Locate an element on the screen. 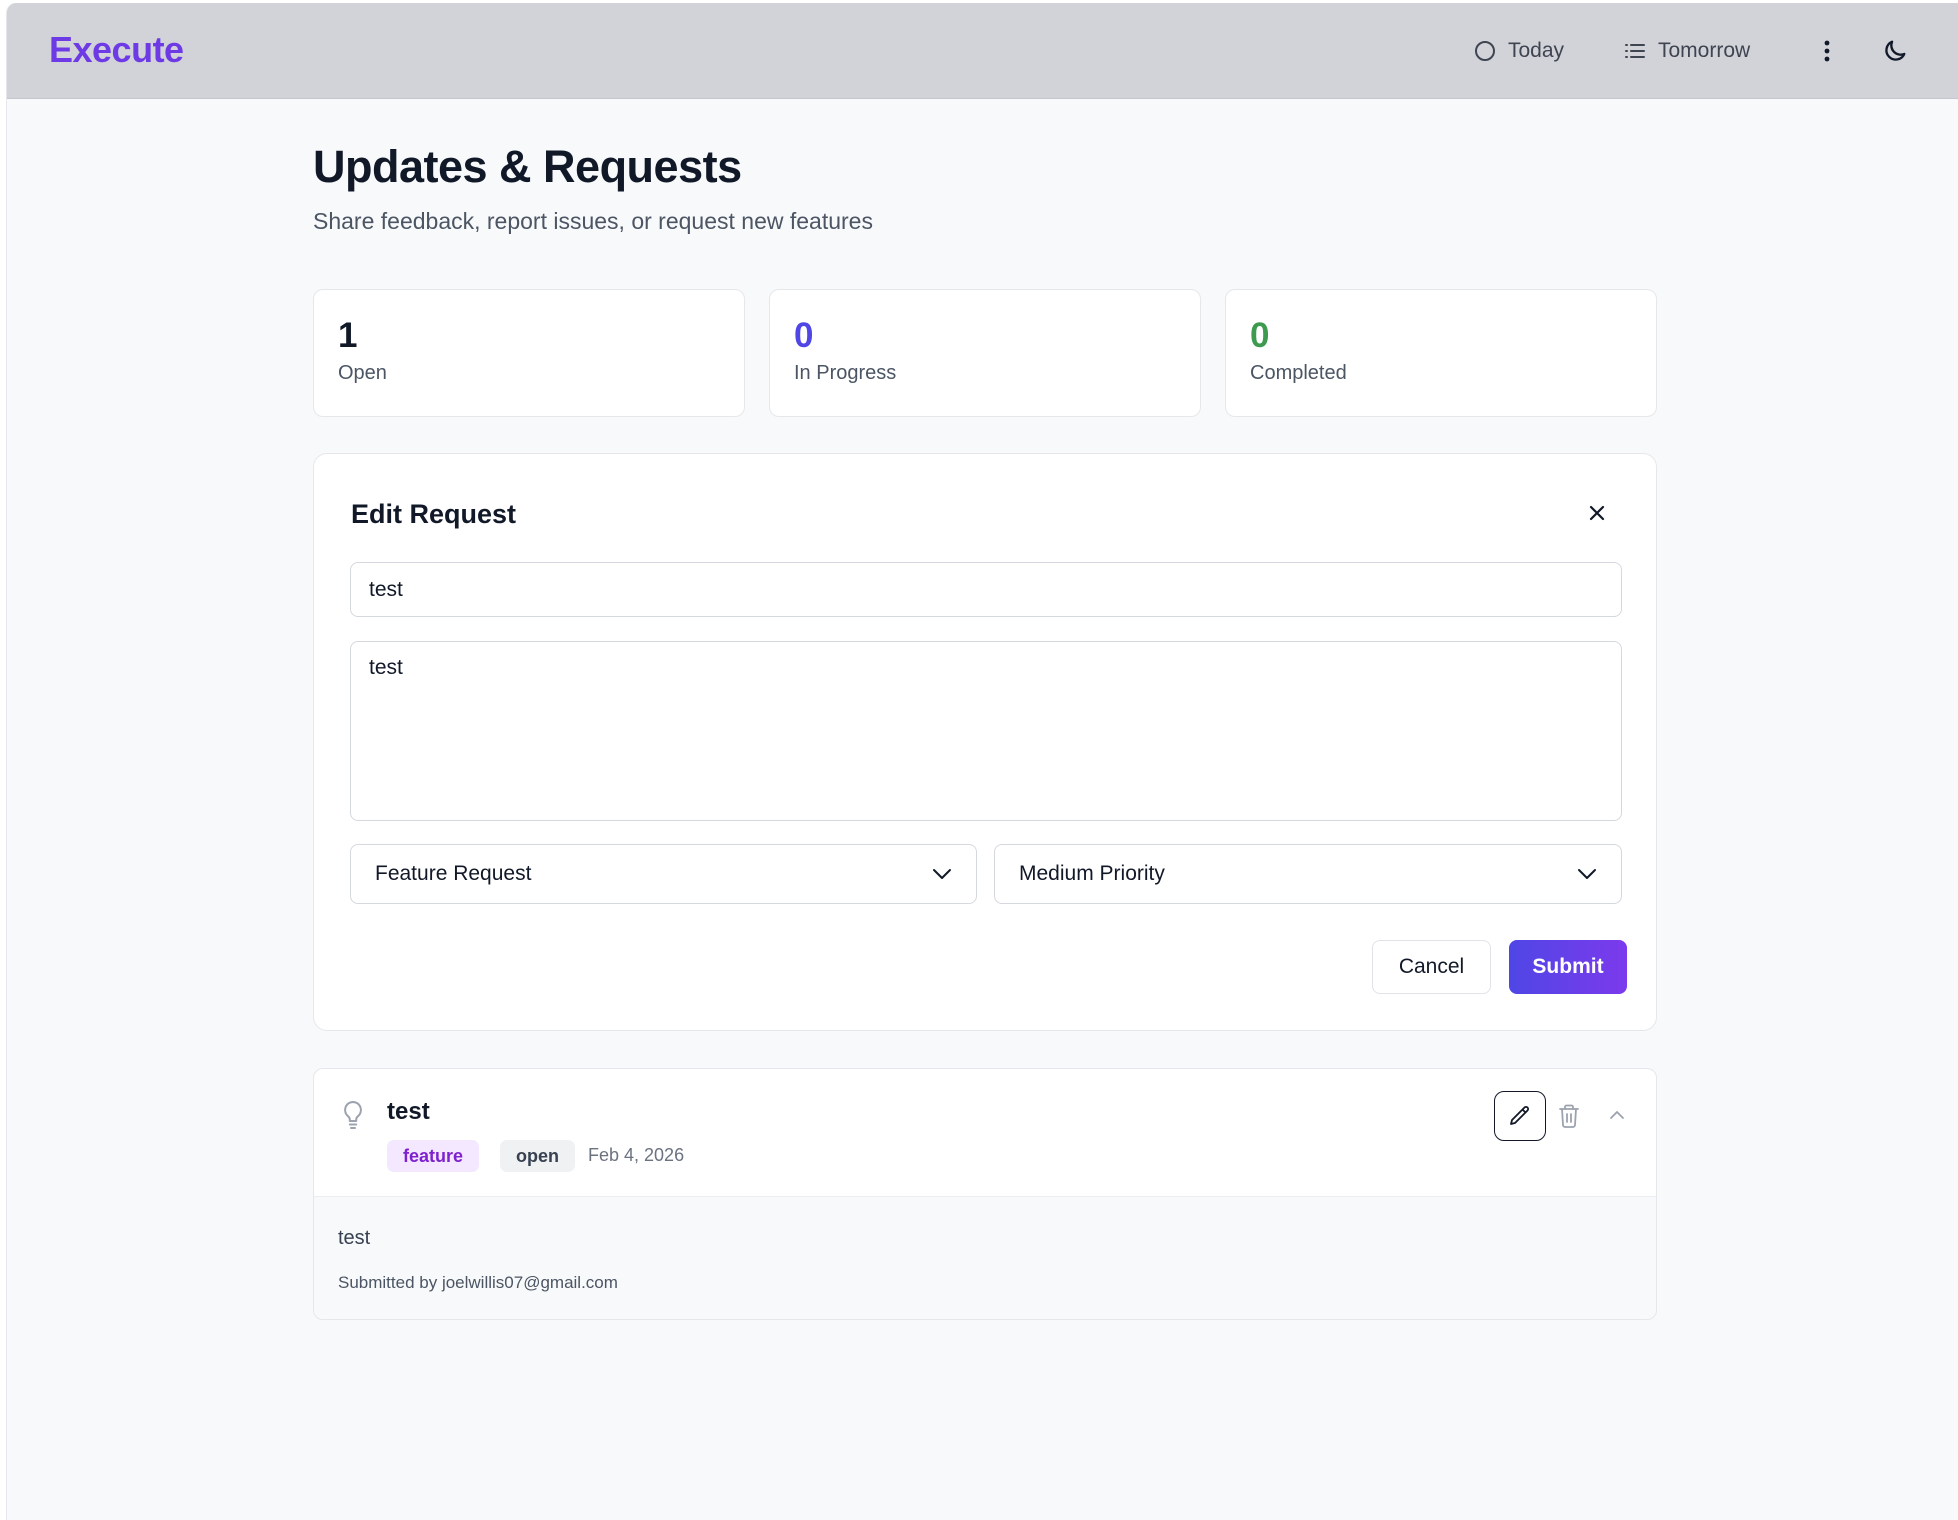  moon-icon is located at coordinates (1895, 50).